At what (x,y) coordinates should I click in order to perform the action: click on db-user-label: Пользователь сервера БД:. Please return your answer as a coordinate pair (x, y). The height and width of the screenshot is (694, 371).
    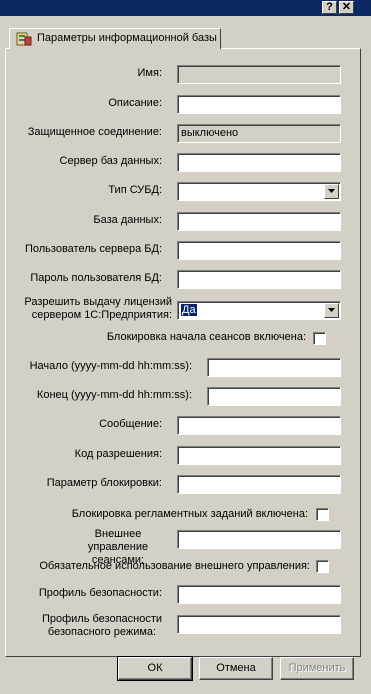
    Looking at the image, I should click on (93, 249).